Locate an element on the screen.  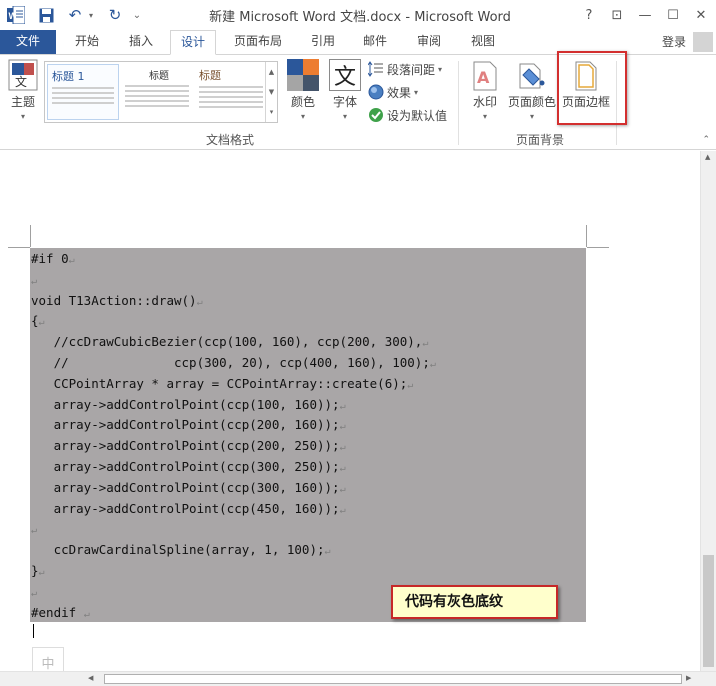
colors-label: 颜色 is located at coordinates (302, 102).